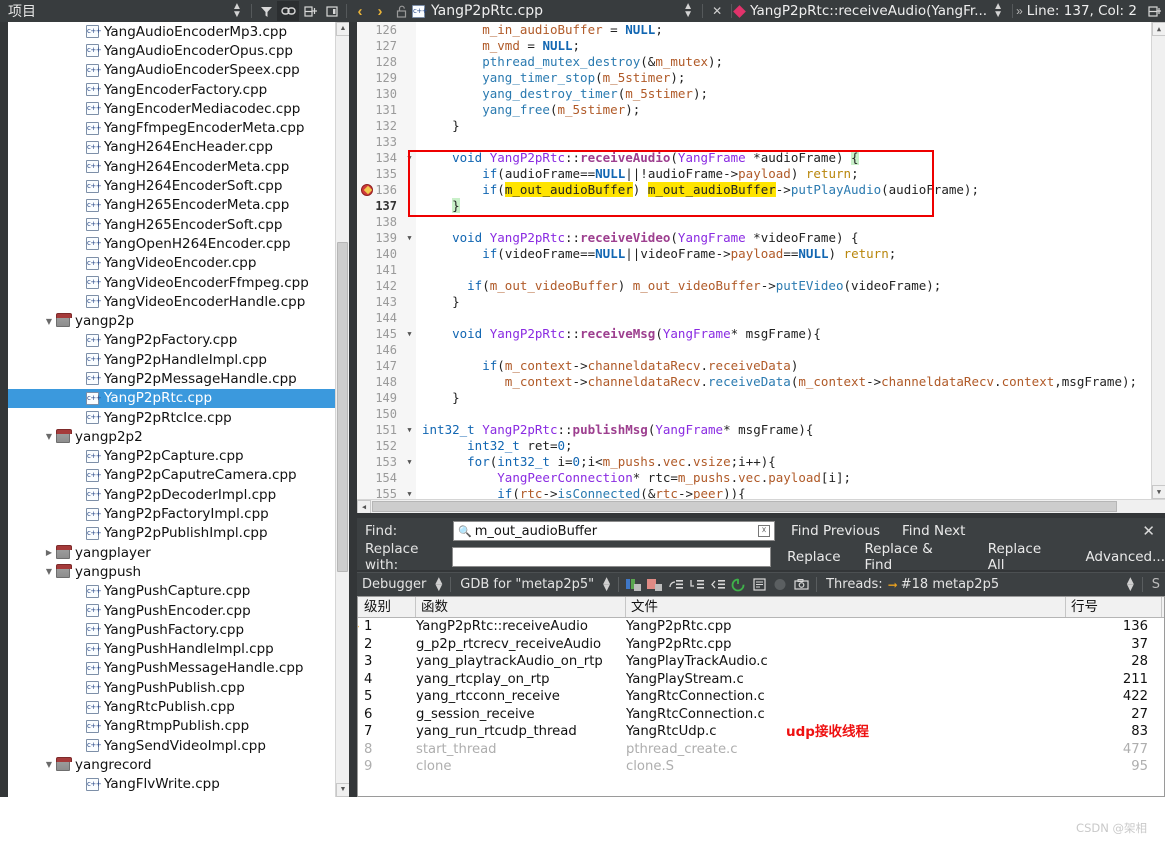 This screenshot has height=844, width=1165. I want to click on line-number: 140, so click(380, 254).